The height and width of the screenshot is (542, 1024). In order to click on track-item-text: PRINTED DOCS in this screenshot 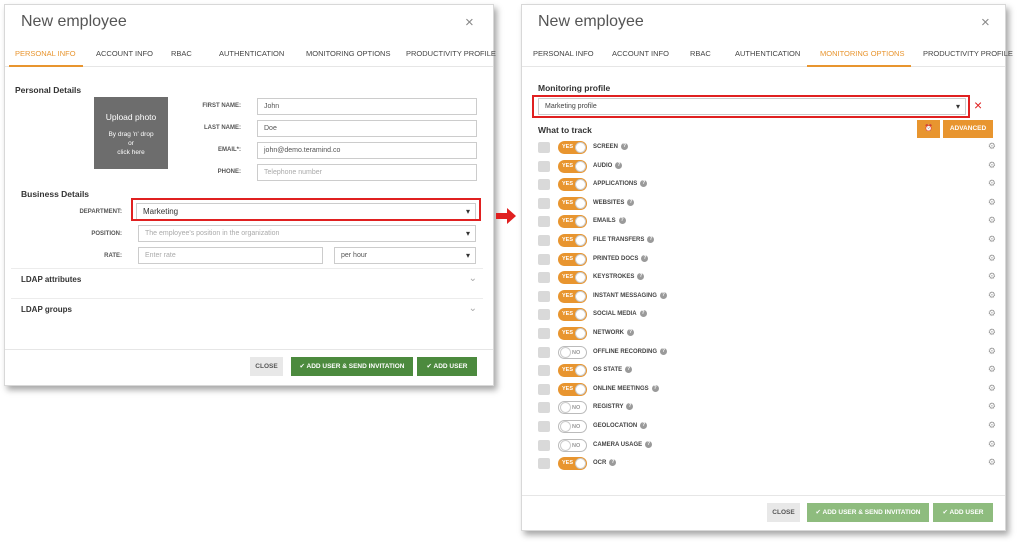, I will do `click(616, 258)`.